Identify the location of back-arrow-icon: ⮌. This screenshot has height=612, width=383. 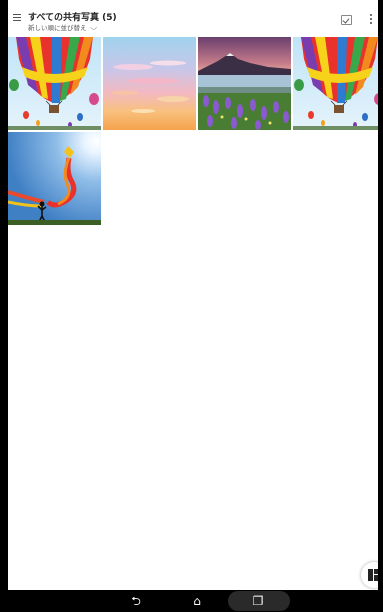
(136, 601).